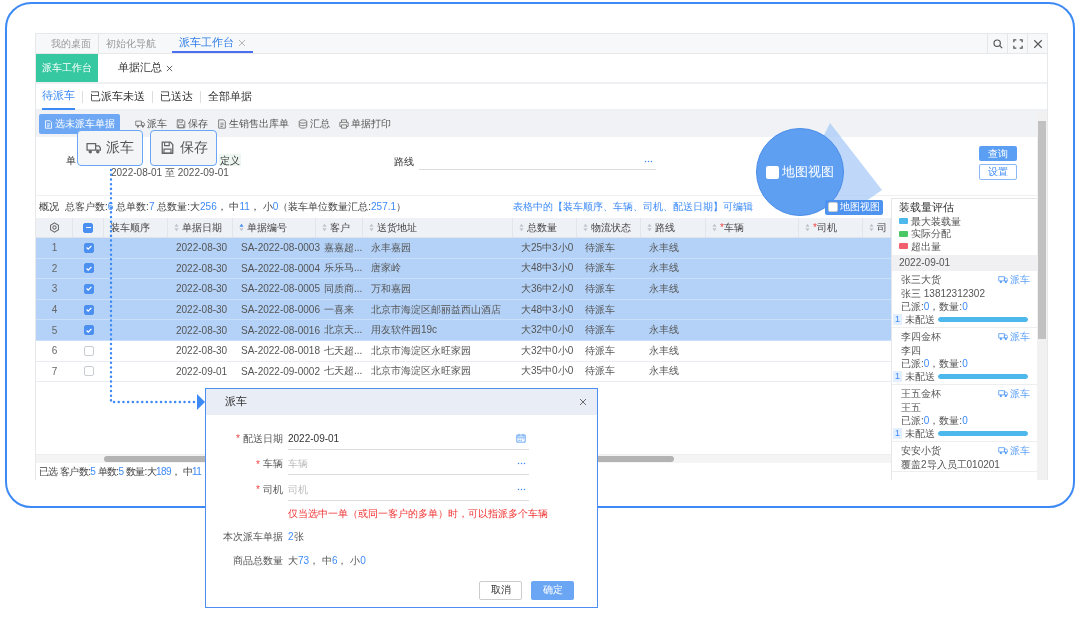  What do you see at coordinates (964, 263) in the screenshot?
I see `date-header: 2022-09-01` at bounding box center [964, 263].